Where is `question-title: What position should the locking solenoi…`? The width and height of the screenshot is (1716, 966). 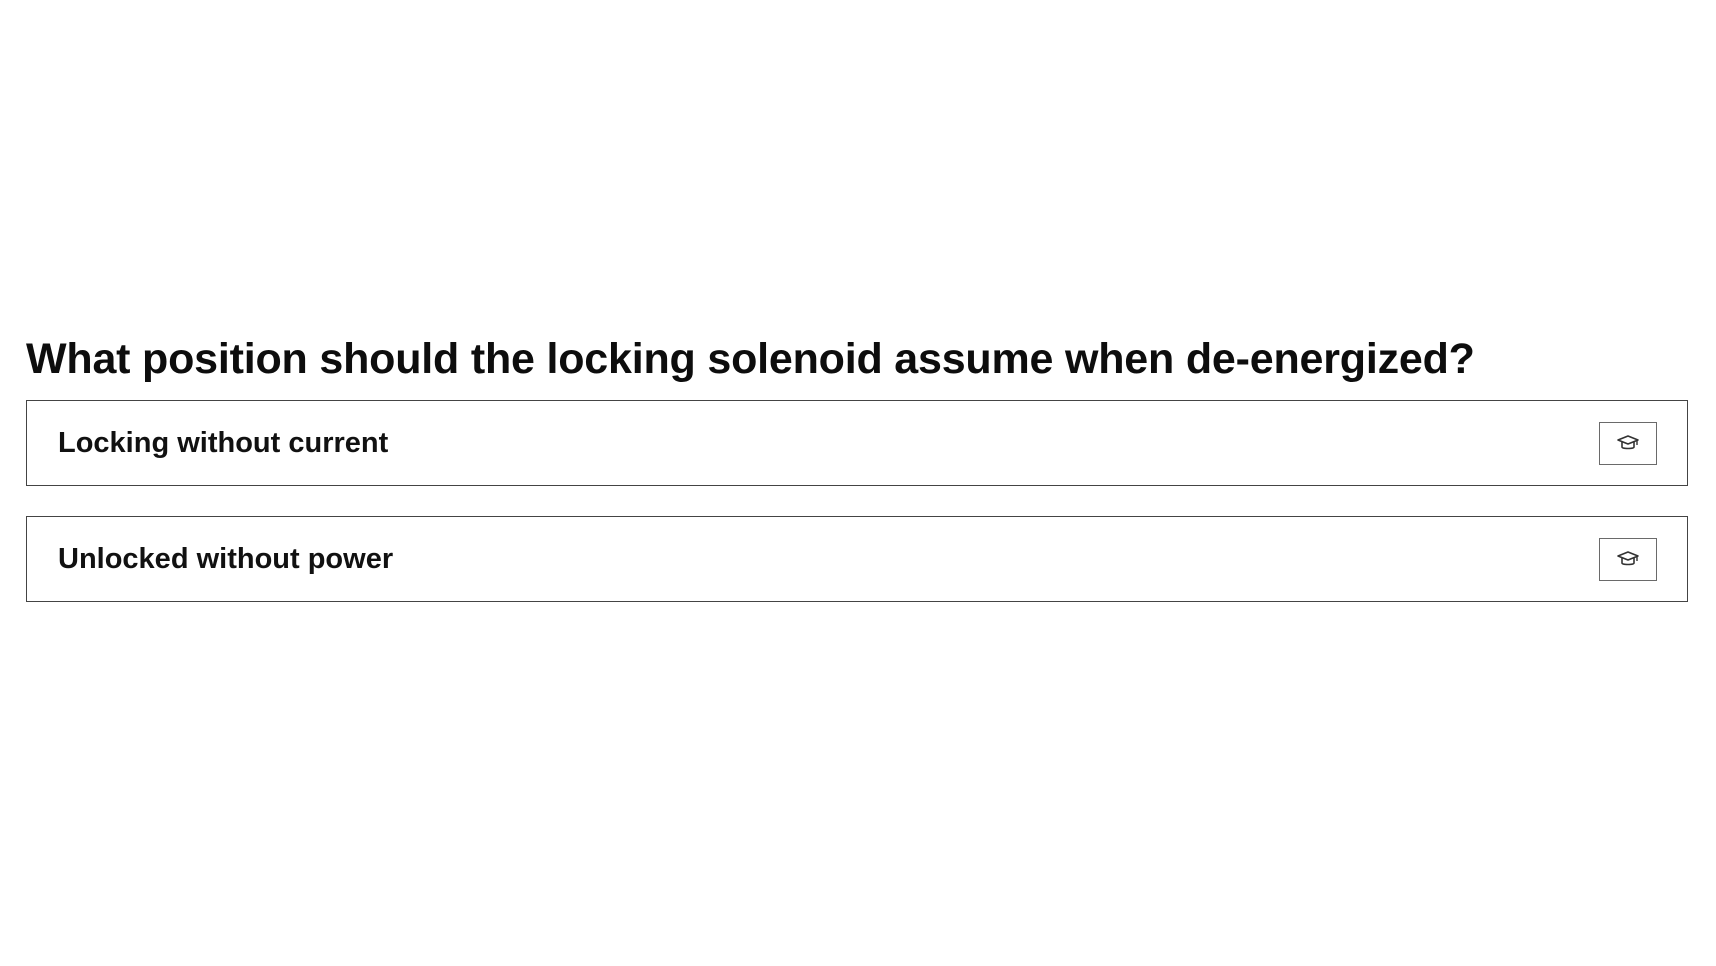
question-title: What position should the locking solenoi… is located at coordinates (750, 359).